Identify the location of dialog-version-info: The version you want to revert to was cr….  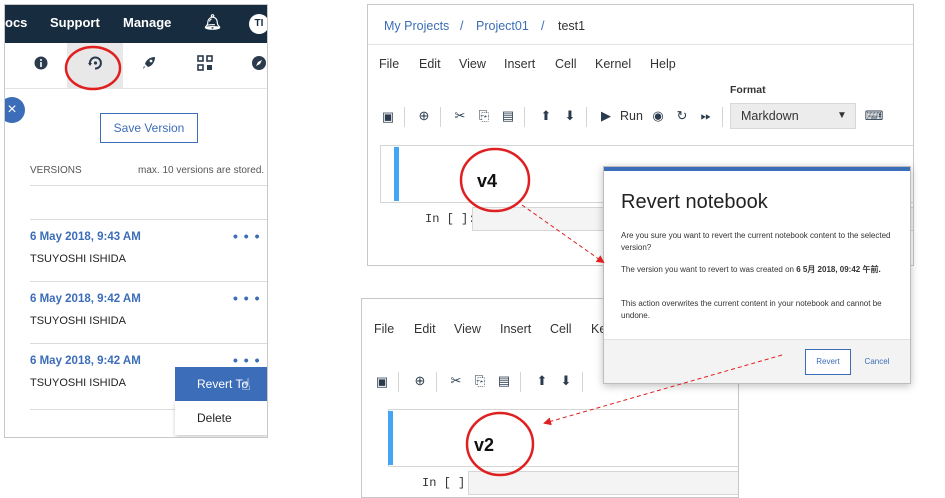
(760, 270).